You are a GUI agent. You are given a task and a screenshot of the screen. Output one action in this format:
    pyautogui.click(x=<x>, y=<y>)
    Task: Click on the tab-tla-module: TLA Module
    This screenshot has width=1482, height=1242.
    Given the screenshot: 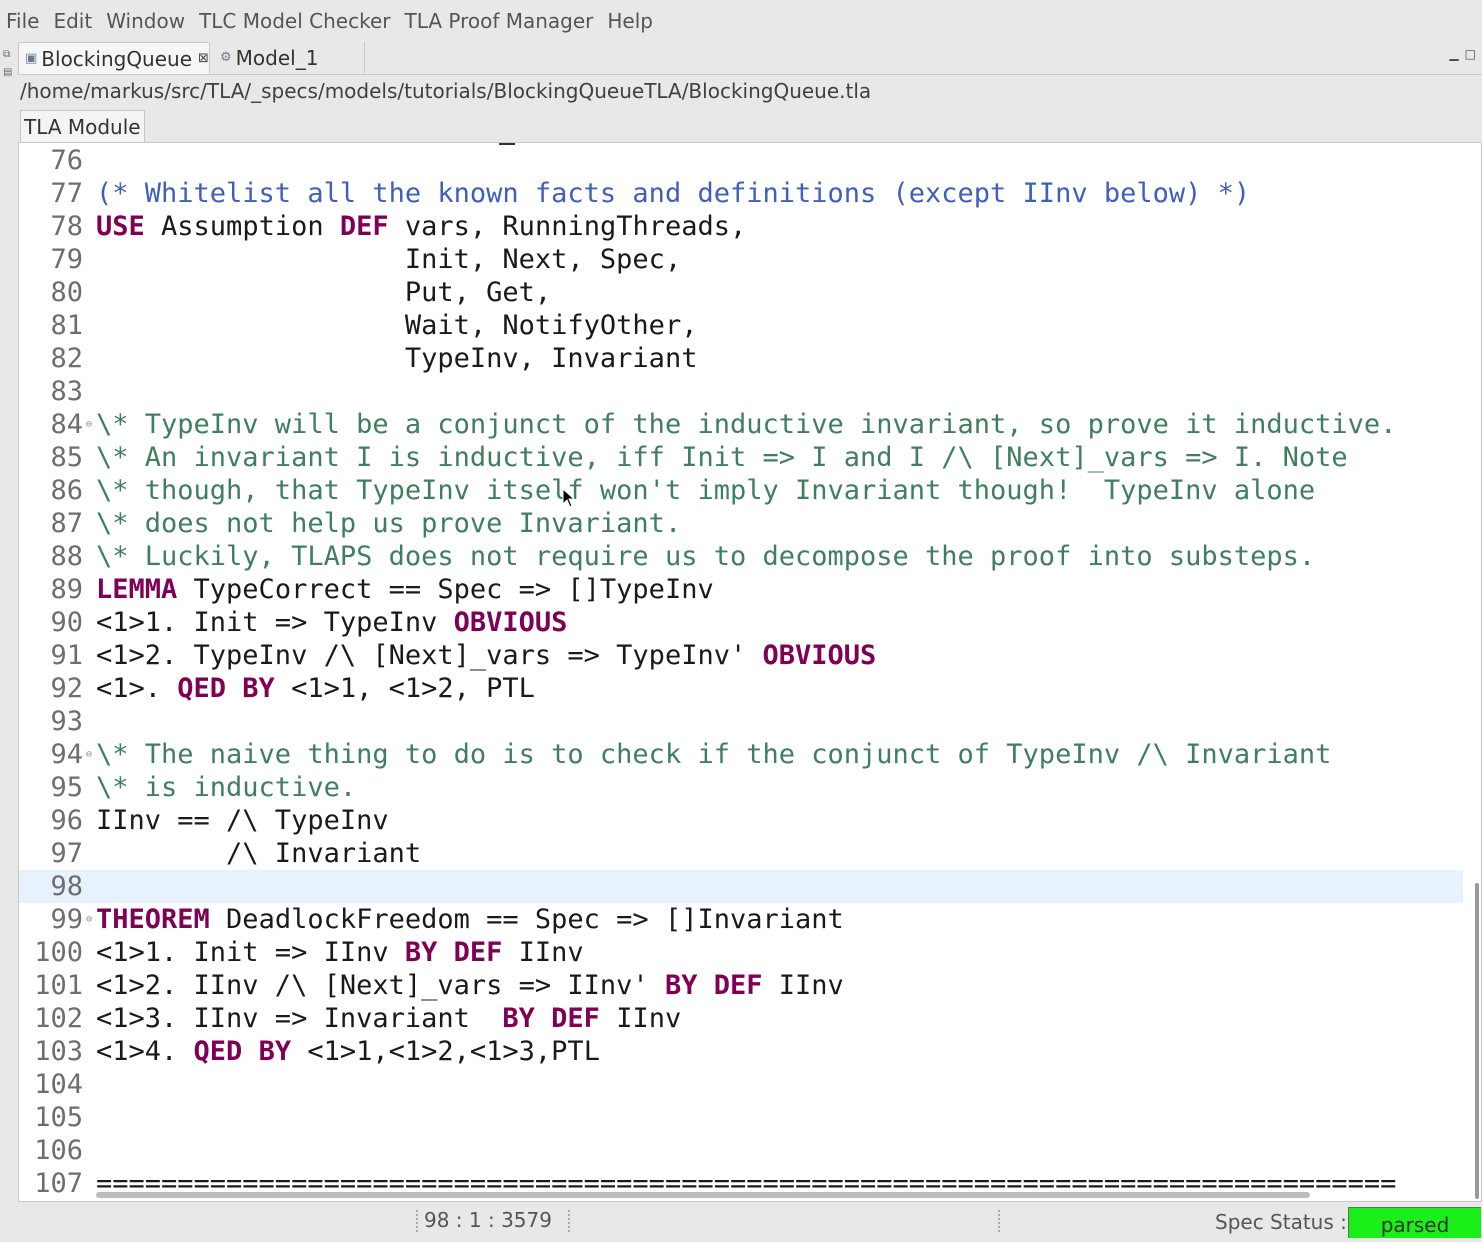 What is the action you would take?
    pyautogui.click(x=82, y=126)
    